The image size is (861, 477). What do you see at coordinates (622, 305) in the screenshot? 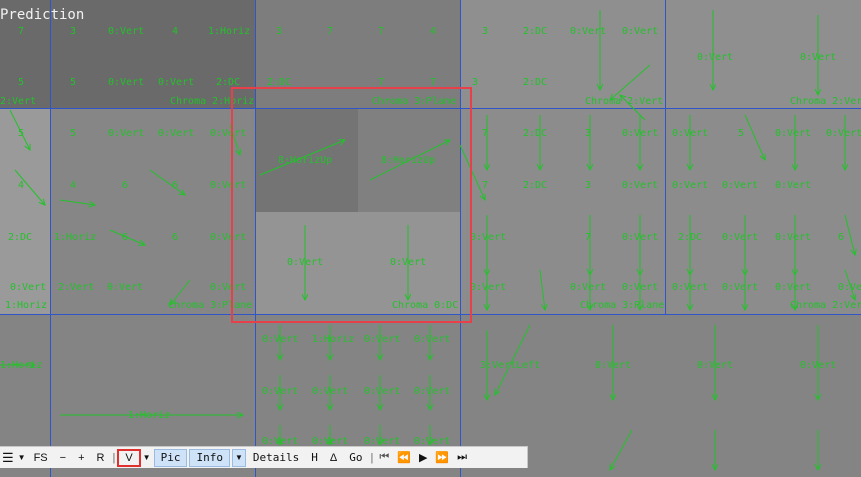
I see `chroma-label: Chroma 3:Plane` at bounding box center [622, 305].